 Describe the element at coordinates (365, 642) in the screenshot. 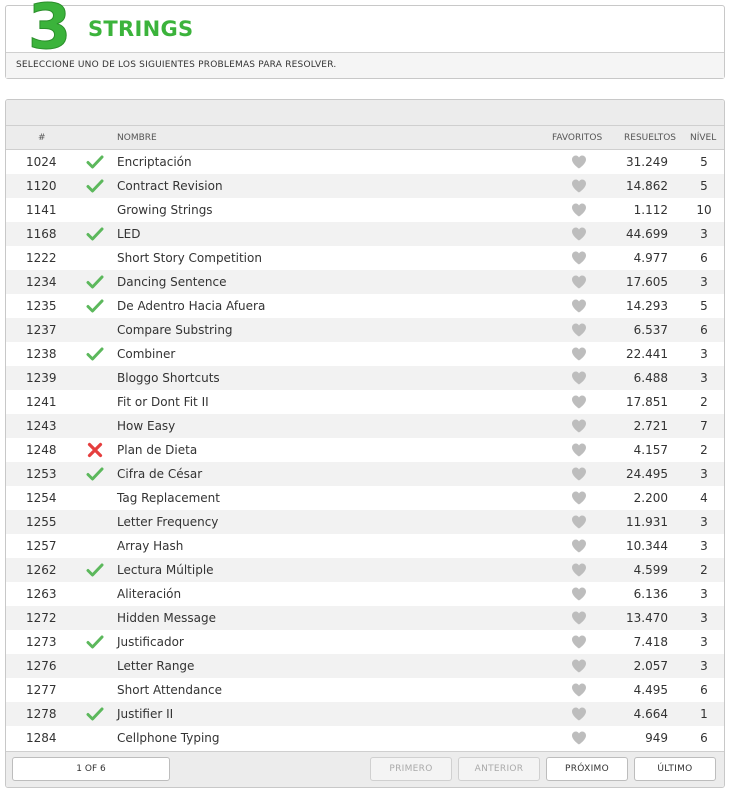

I see `table-row: 1273 Justificador 7.418 3` at that location.